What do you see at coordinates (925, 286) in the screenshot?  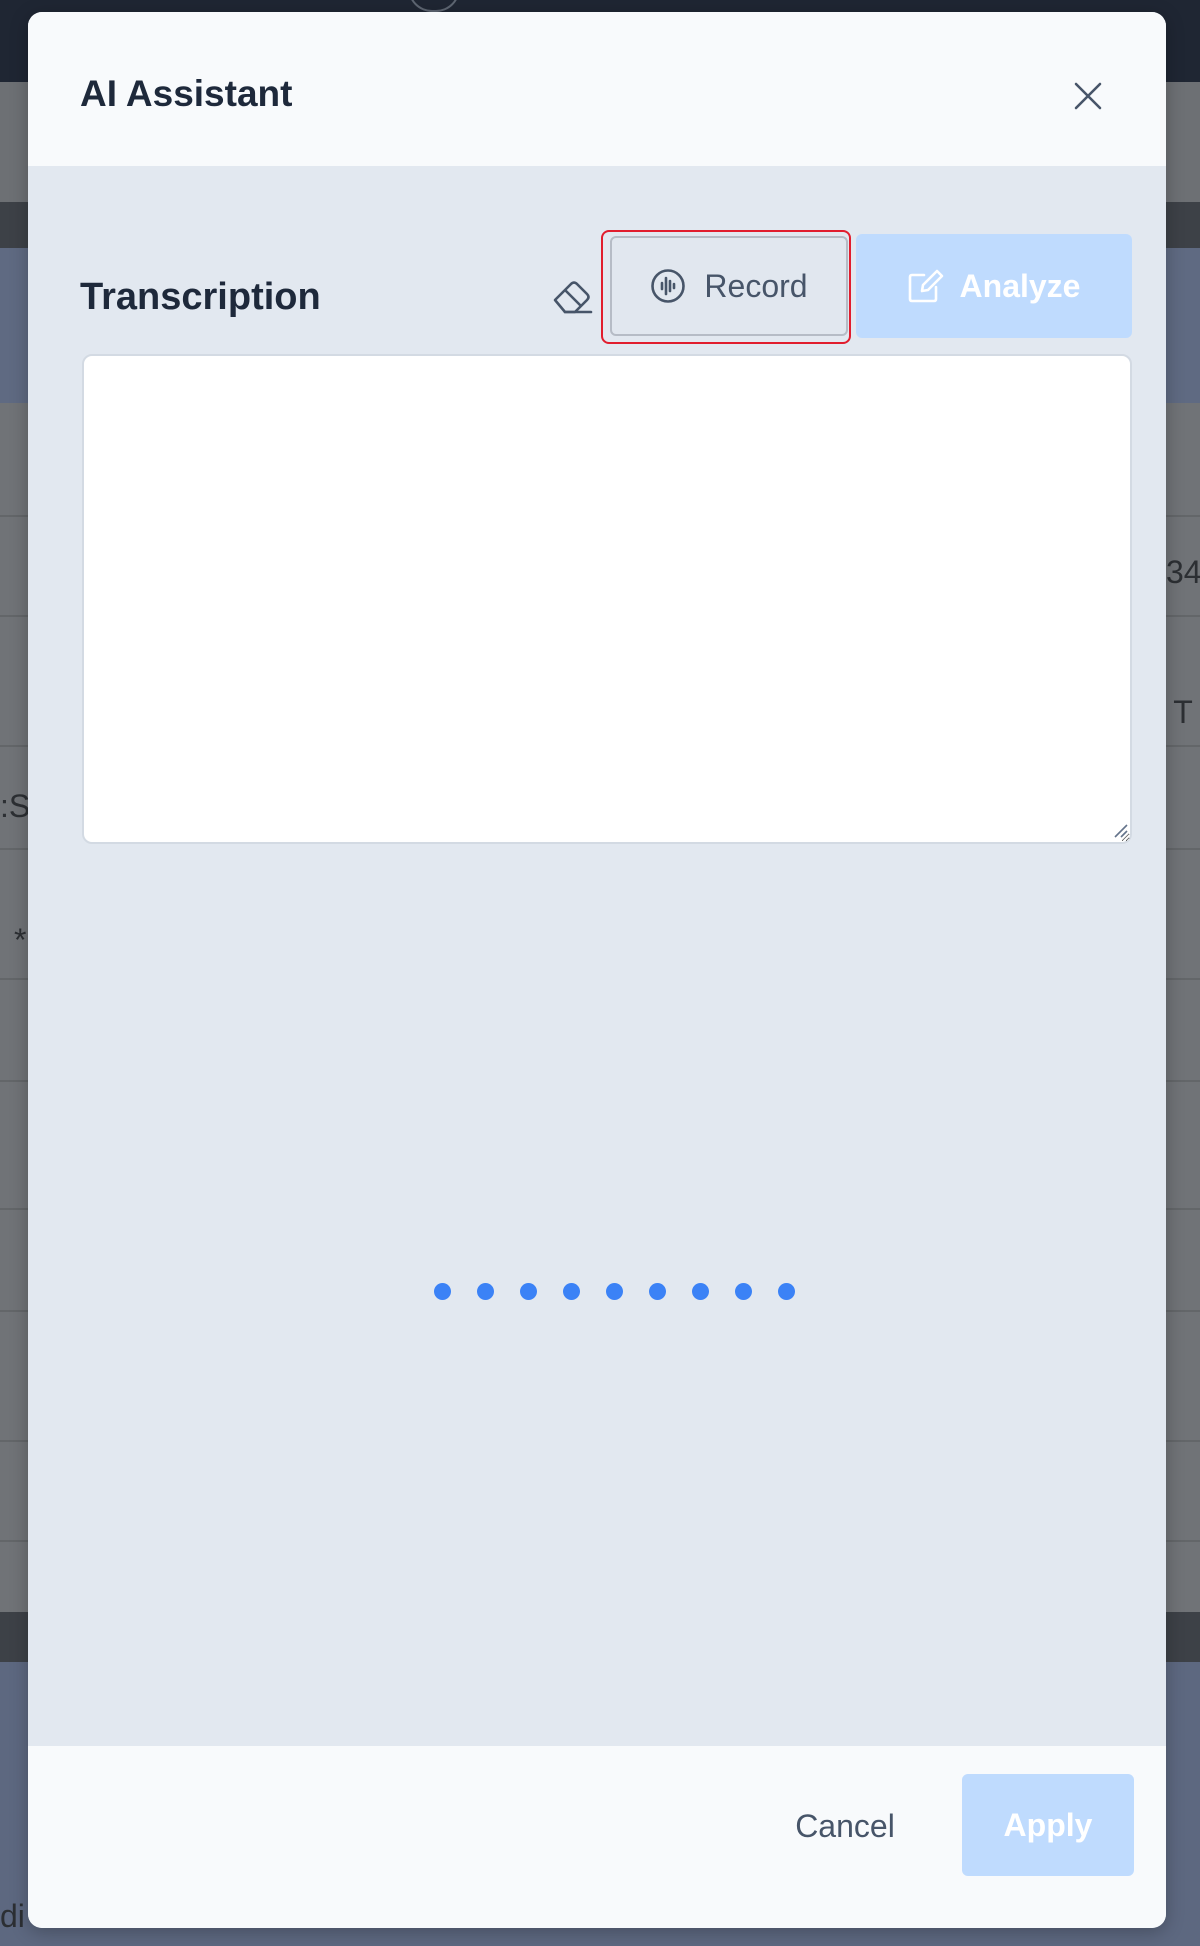 I see `edit-icon` at bounding box center [925, 286].